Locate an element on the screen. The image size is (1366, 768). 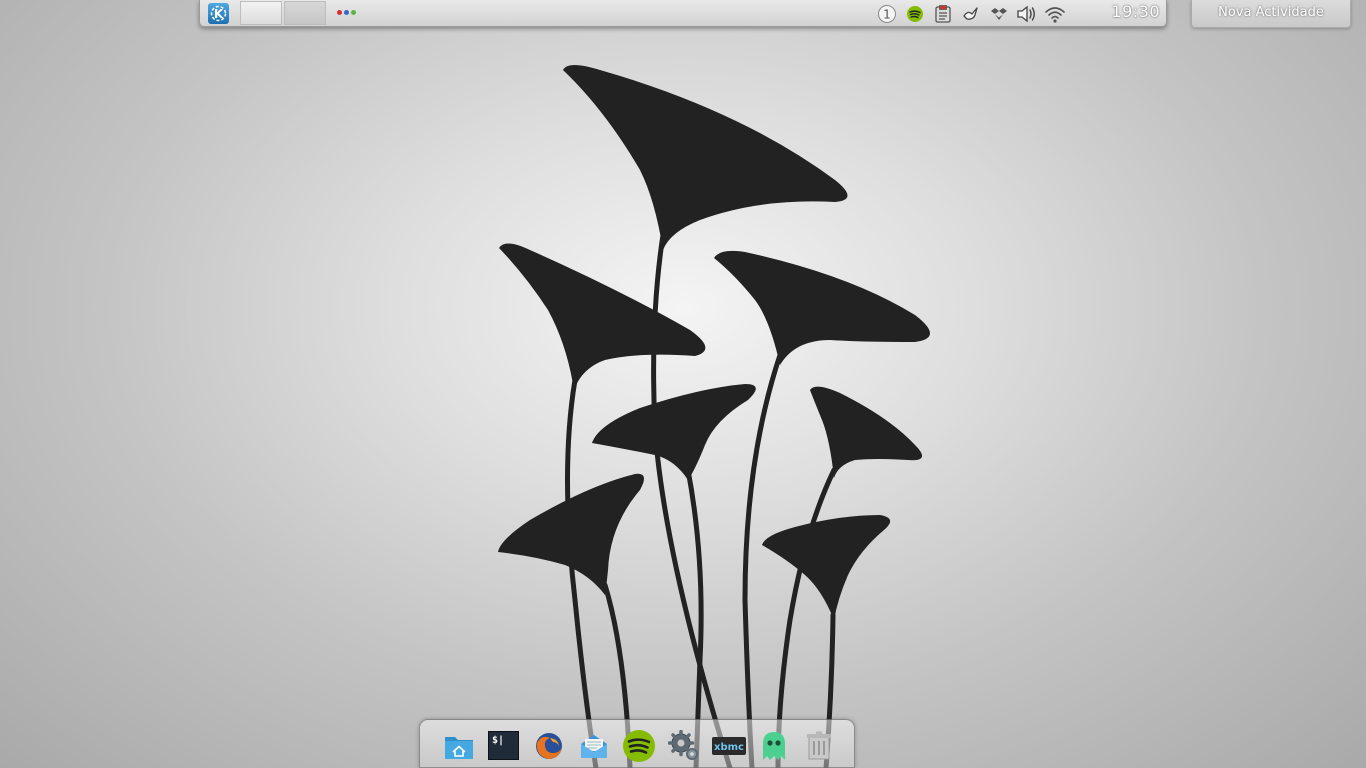
info-icon: 1 is located at coordinates (887, 14).